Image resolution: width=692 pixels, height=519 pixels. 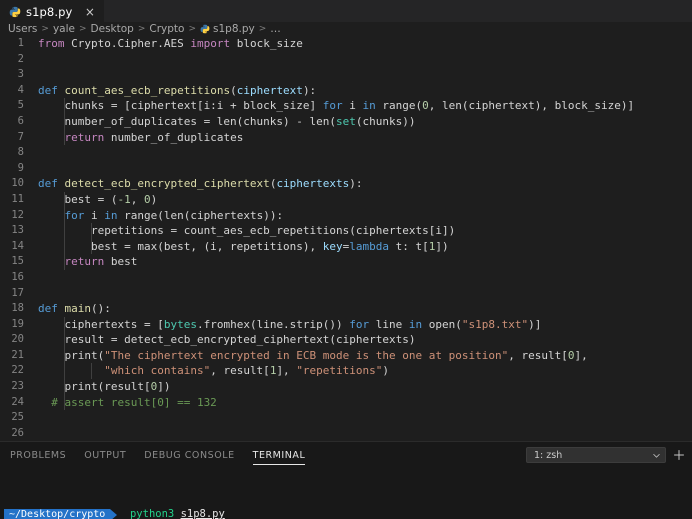 What do you see at coordinates (20, 89) in the screenshot?
I see `line-number: 4` at bounding box center [20, 89].